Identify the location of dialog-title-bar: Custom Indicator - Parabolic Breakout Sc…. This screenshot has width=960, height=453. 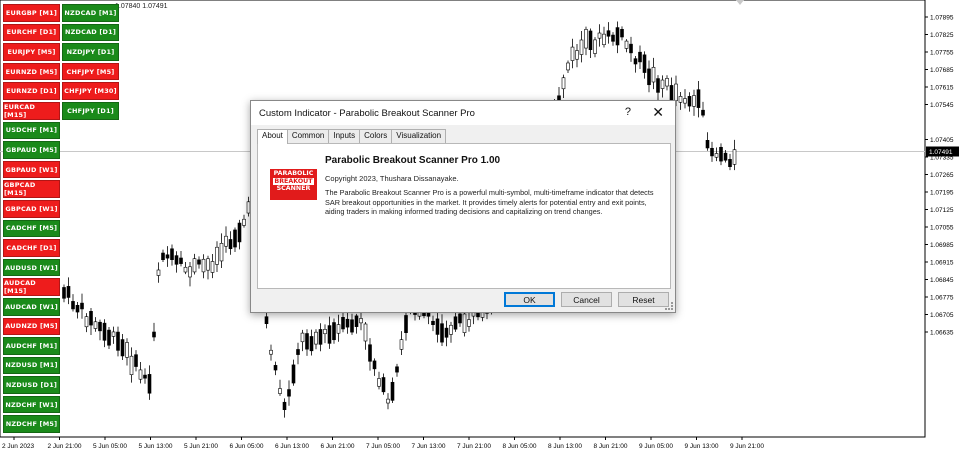
(463, 113).